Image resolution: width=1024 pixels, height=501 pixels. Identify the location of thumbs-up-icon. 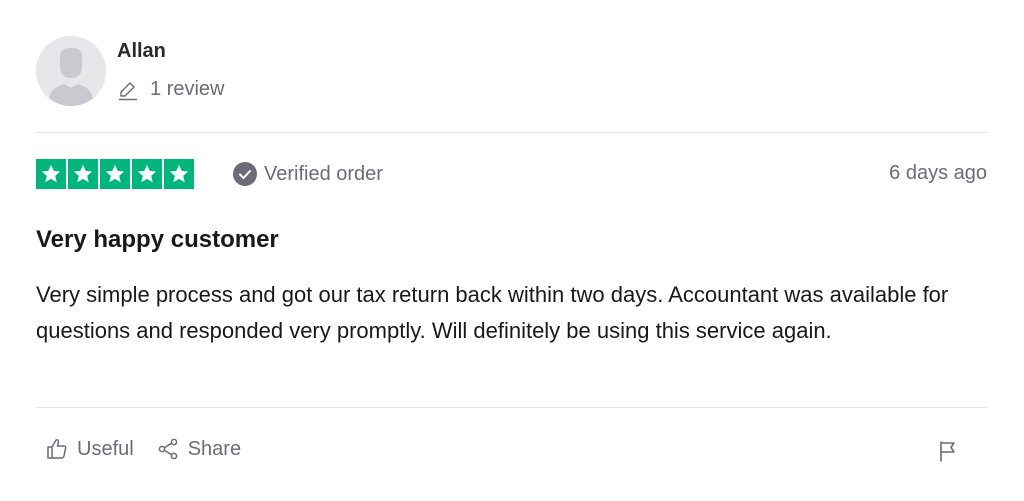
(57, 448).